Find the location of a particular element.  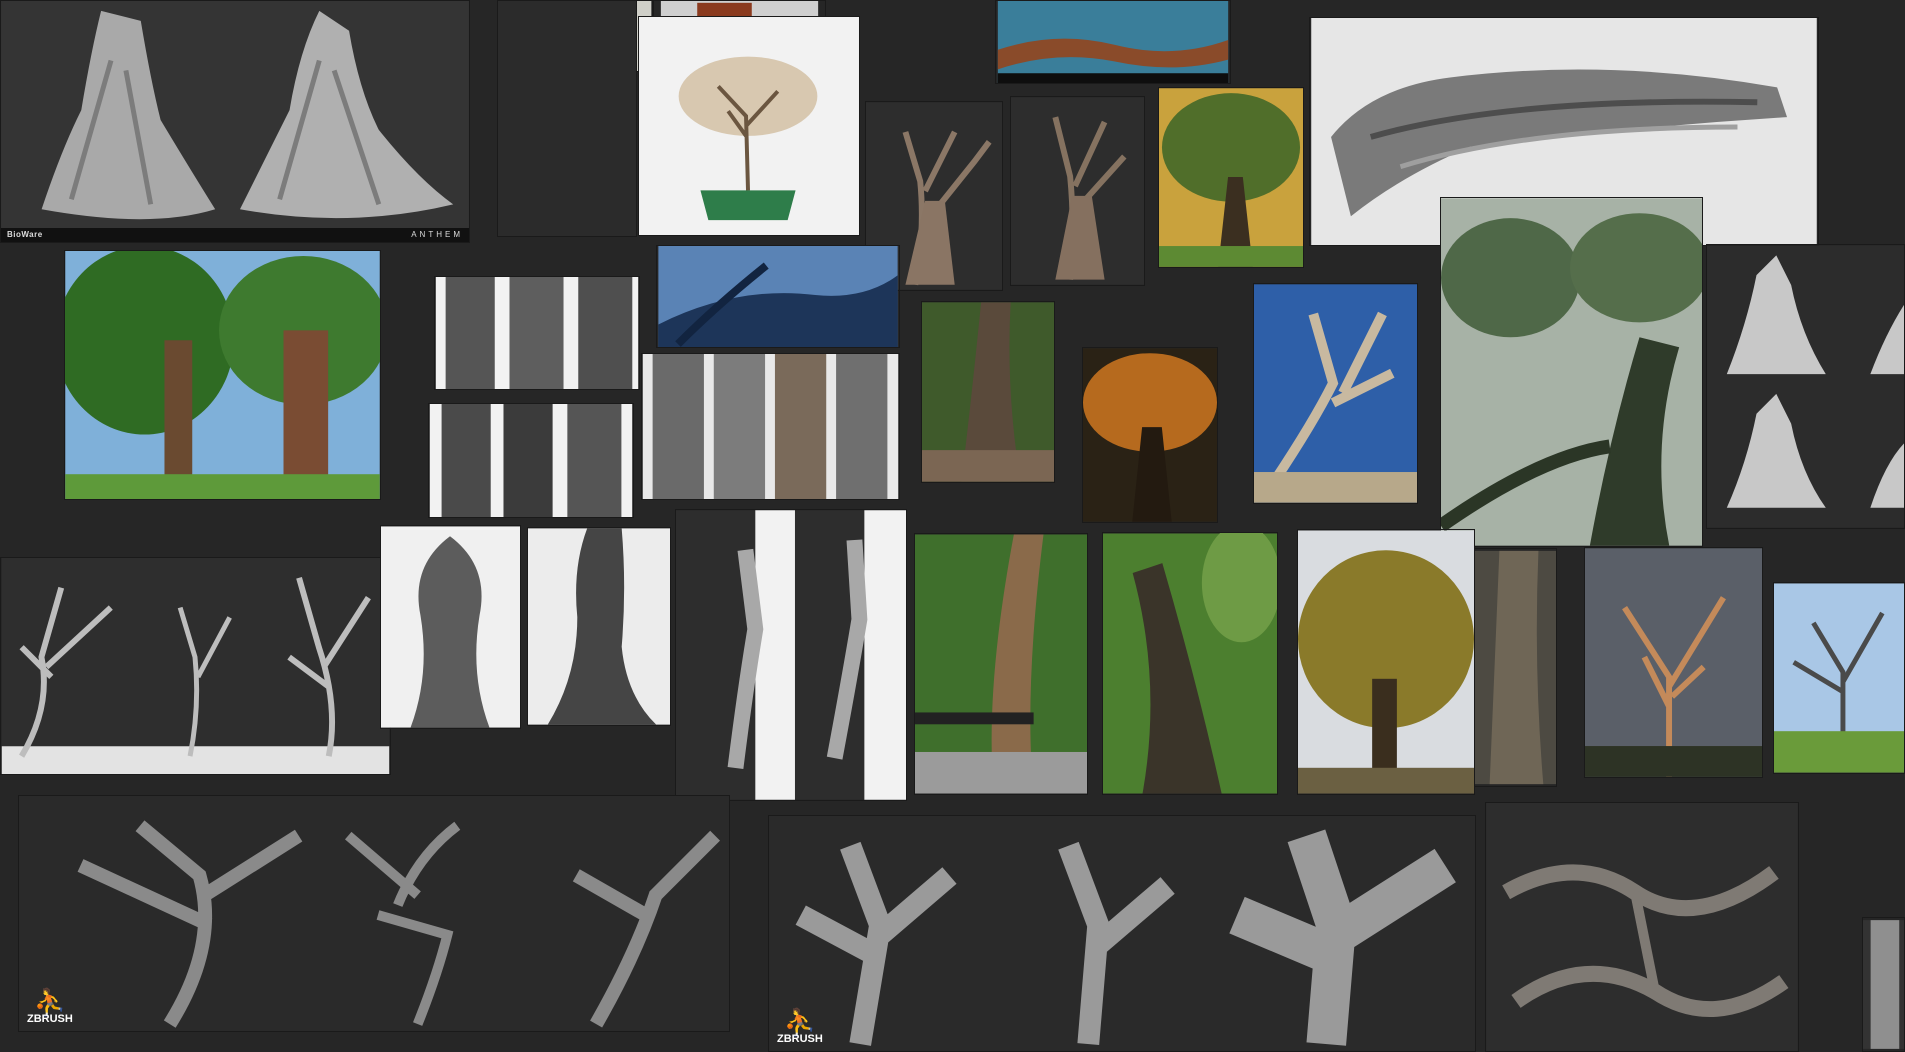

gnarled-trunk-sketch-a-illustration is located at coordinates (450, 627).